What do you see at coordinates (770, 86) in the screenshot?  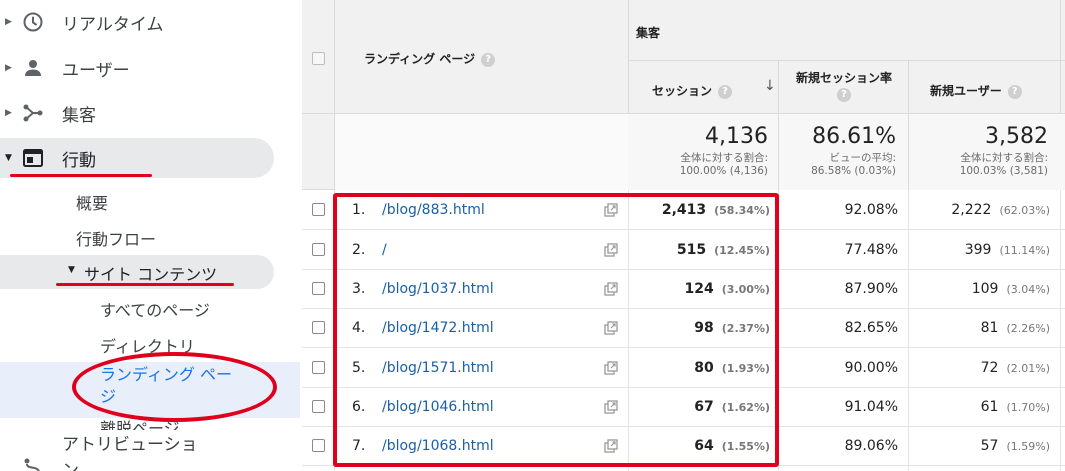 I see `sort-arrow-icon: ↓` at bounding box center [770, 86].